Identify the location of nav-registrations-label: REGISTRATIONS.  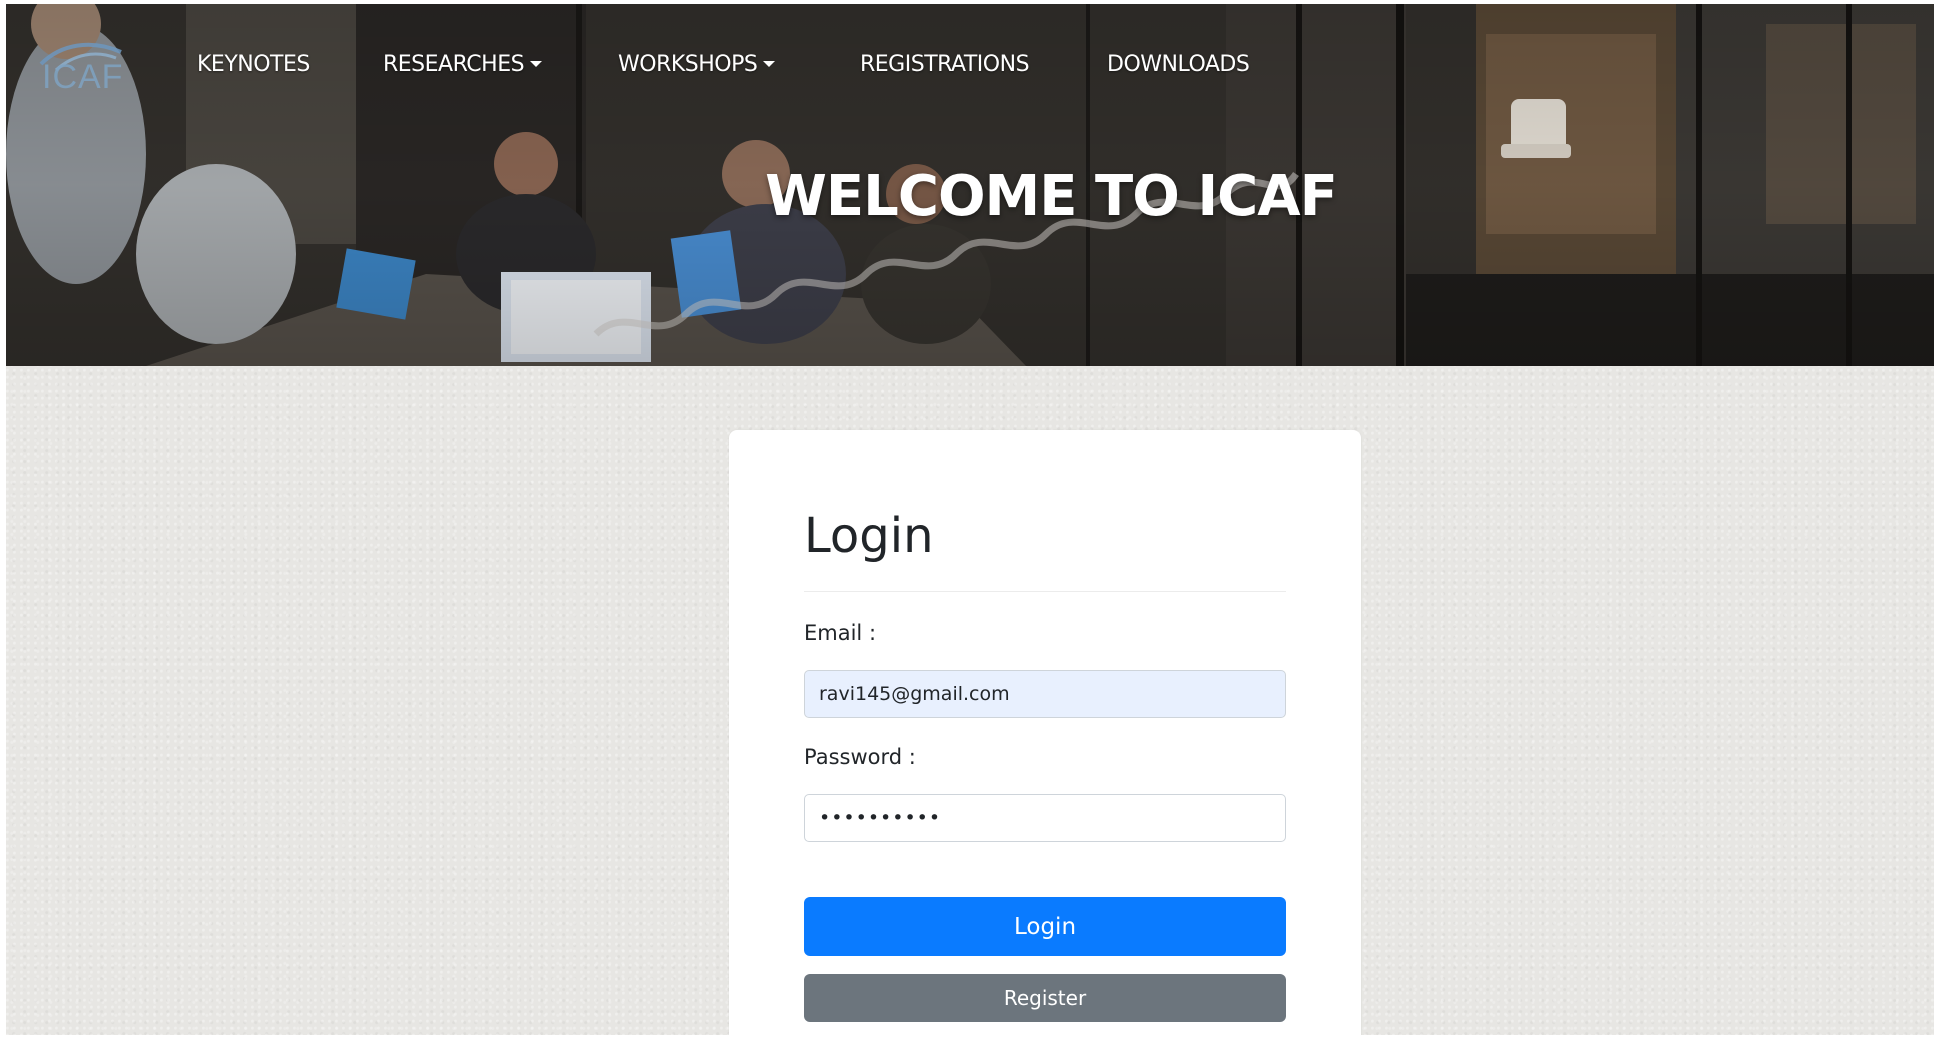
(945, 64).